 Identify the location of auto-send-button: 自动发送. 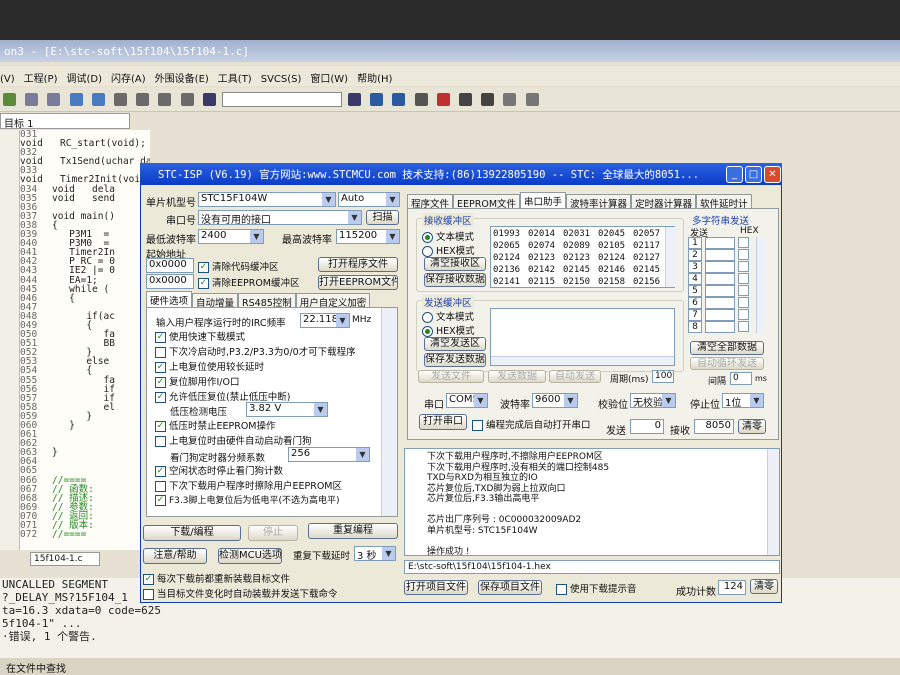
(575, 376).